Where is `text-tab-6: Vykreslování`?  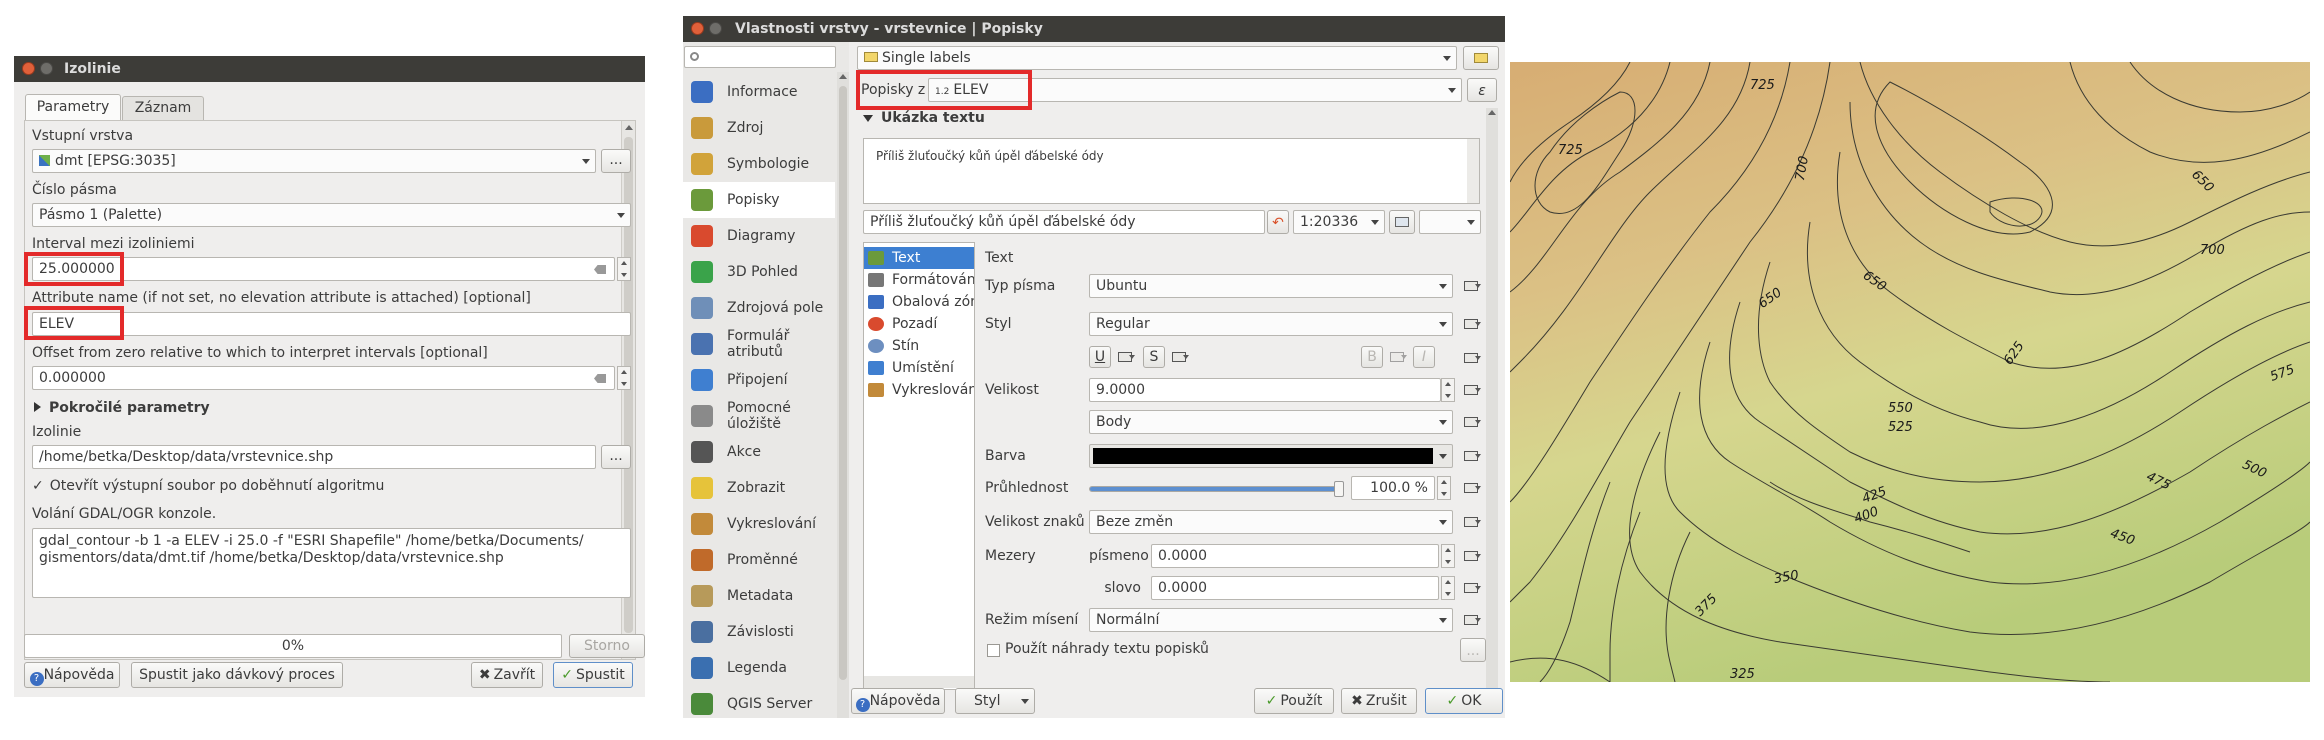 text-tab-6: Vykreslování is located at coordinates (919, 390).